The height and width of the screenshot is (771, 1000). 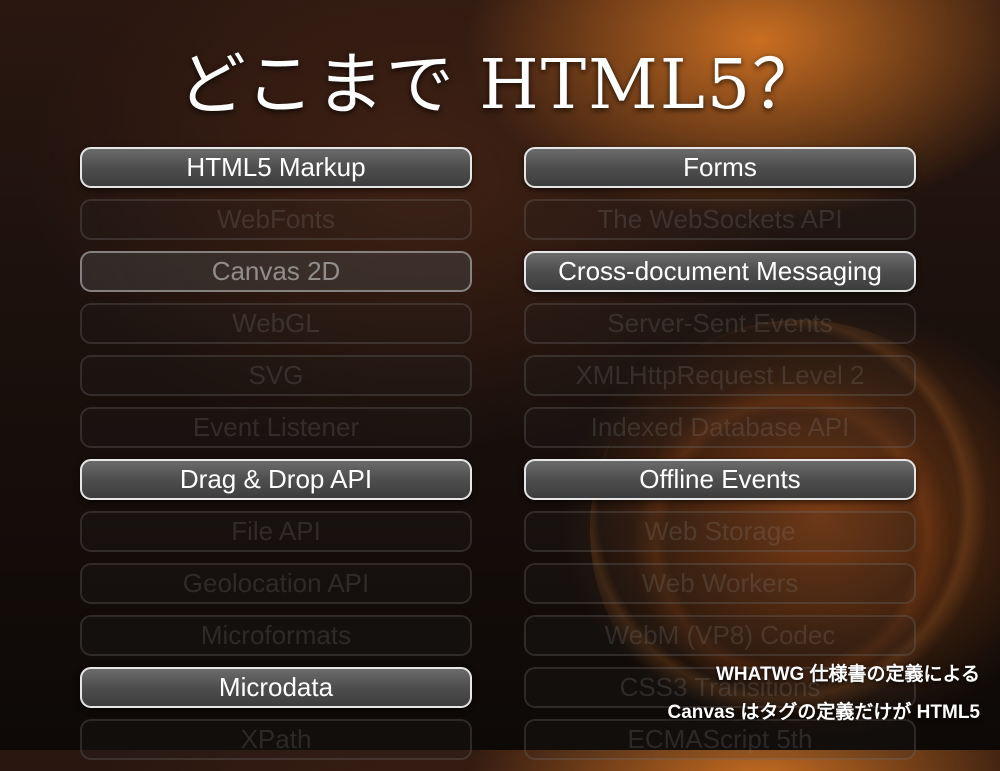 I want to click on feature-pill-webm-codec: WebM (VP8) Codec, so click(x=720, y=635).